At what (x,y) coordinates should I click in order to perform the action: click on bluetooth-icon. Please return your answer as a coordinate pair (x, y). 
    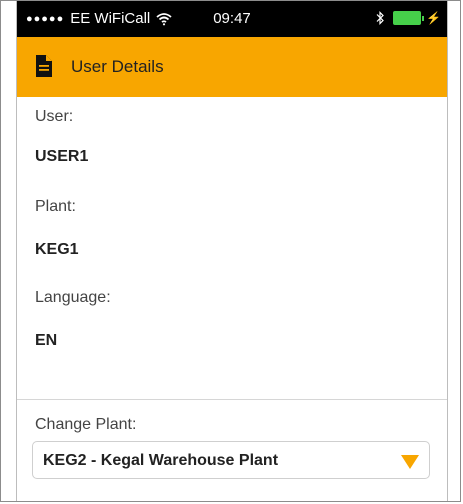
    Looking at the image, I should click on (380, 18).